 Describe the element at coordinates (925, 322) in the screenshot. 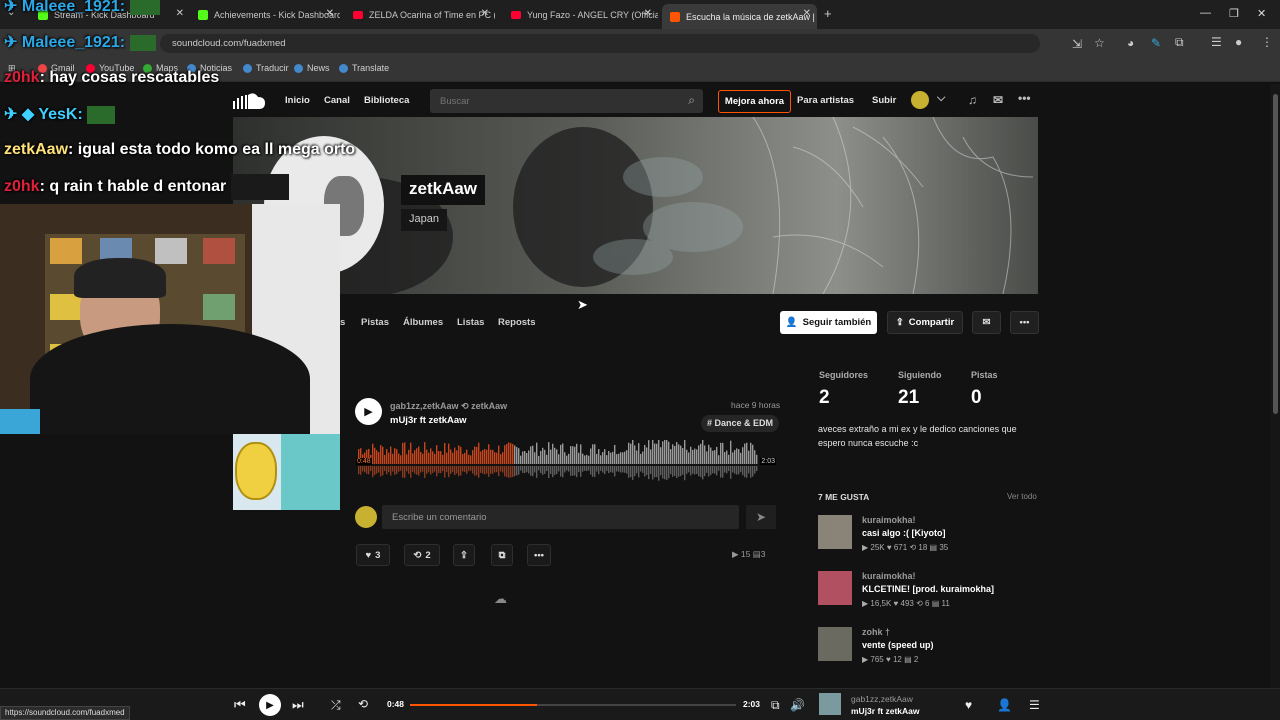

I see `share-button: ⇪ Compartir` at that location.